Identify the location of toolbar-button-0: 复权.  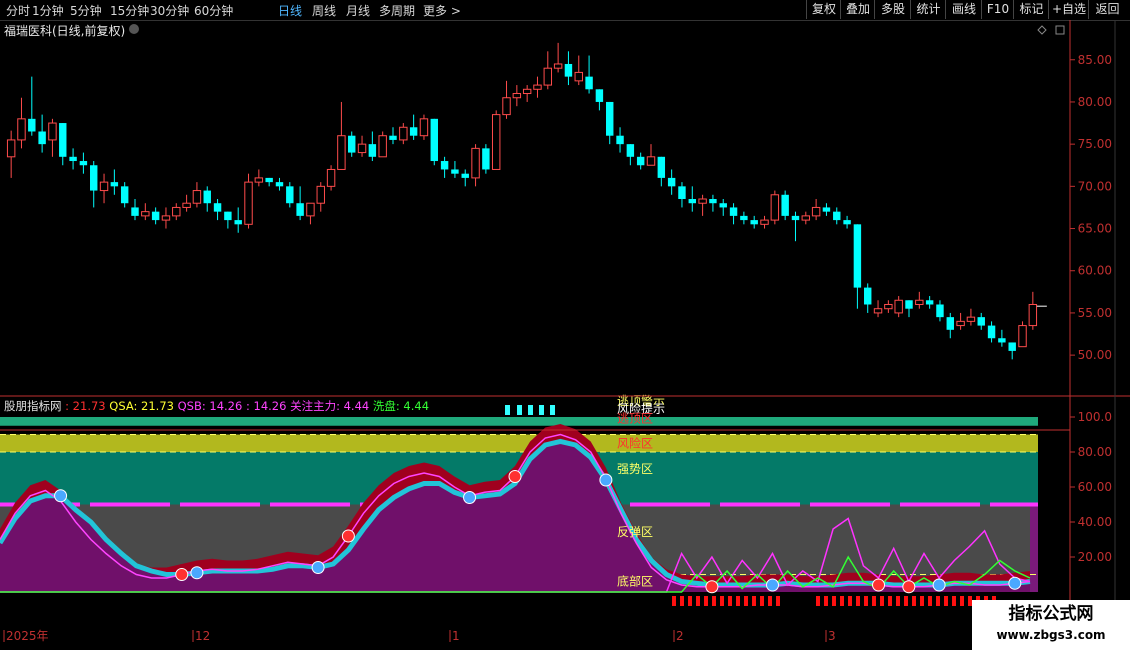
(823, 9).